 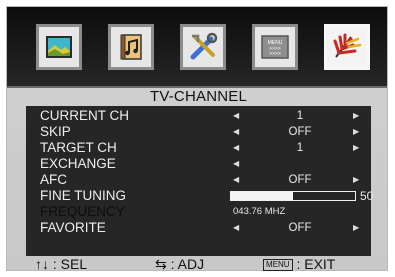 I want to click on menu-icon: MENU >>>> >>>>, so click(x=275, y=47).